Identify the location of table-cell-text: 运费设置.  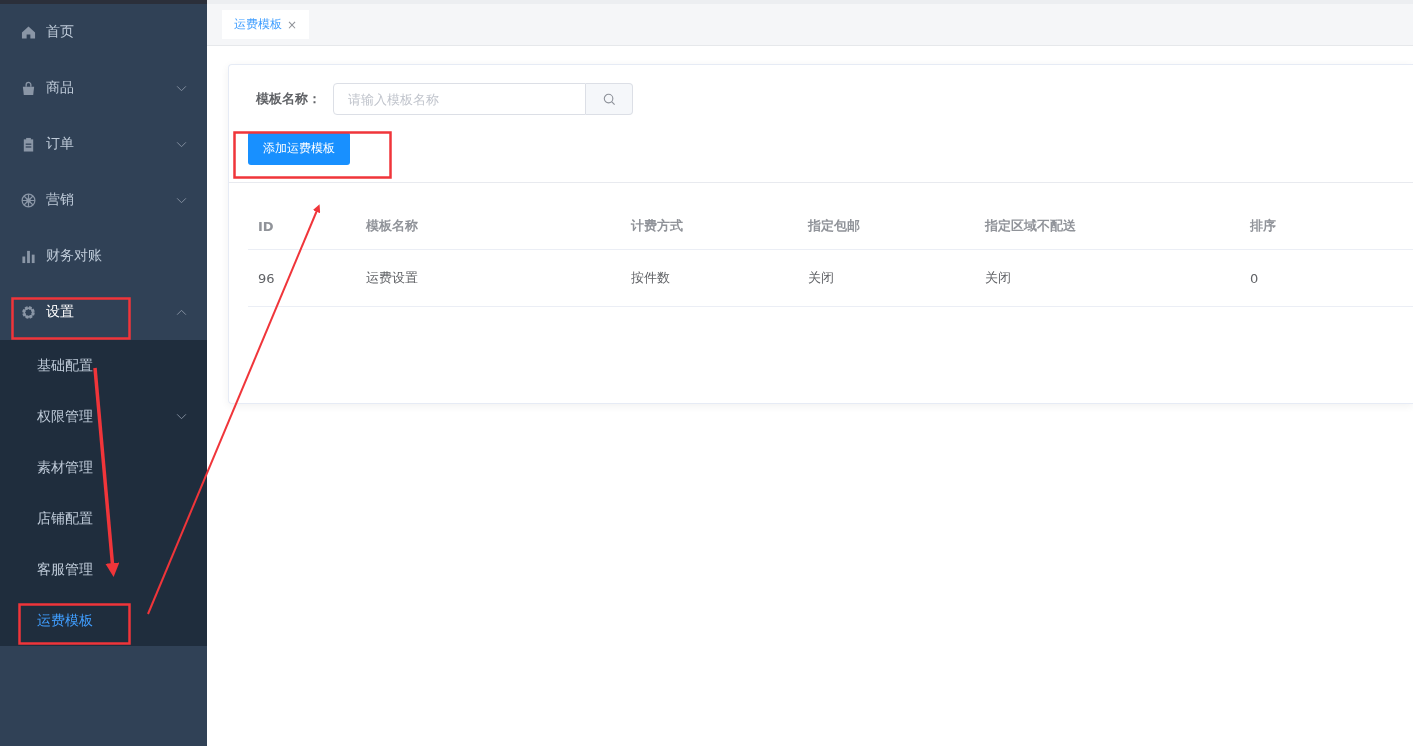
(392, 278).